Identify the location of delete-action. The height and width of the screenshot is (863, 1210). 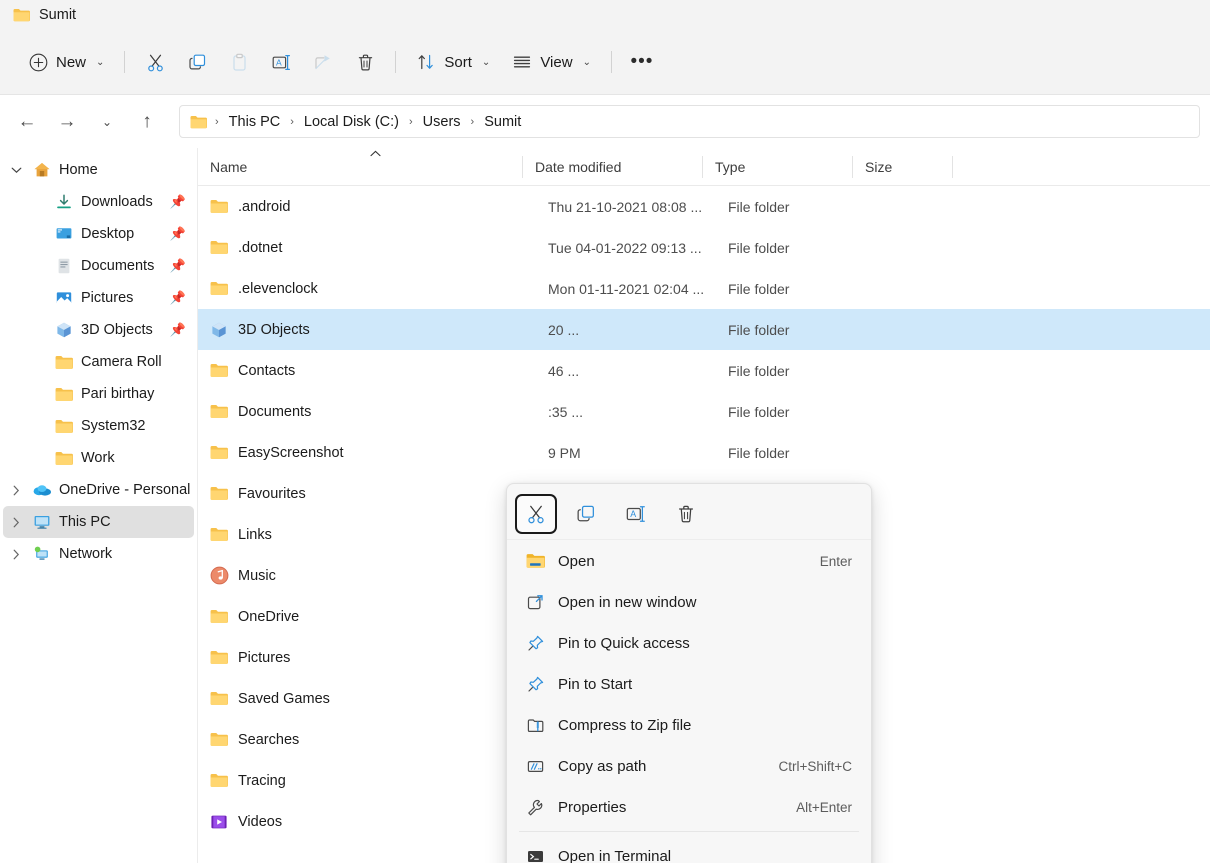
(686, 514).